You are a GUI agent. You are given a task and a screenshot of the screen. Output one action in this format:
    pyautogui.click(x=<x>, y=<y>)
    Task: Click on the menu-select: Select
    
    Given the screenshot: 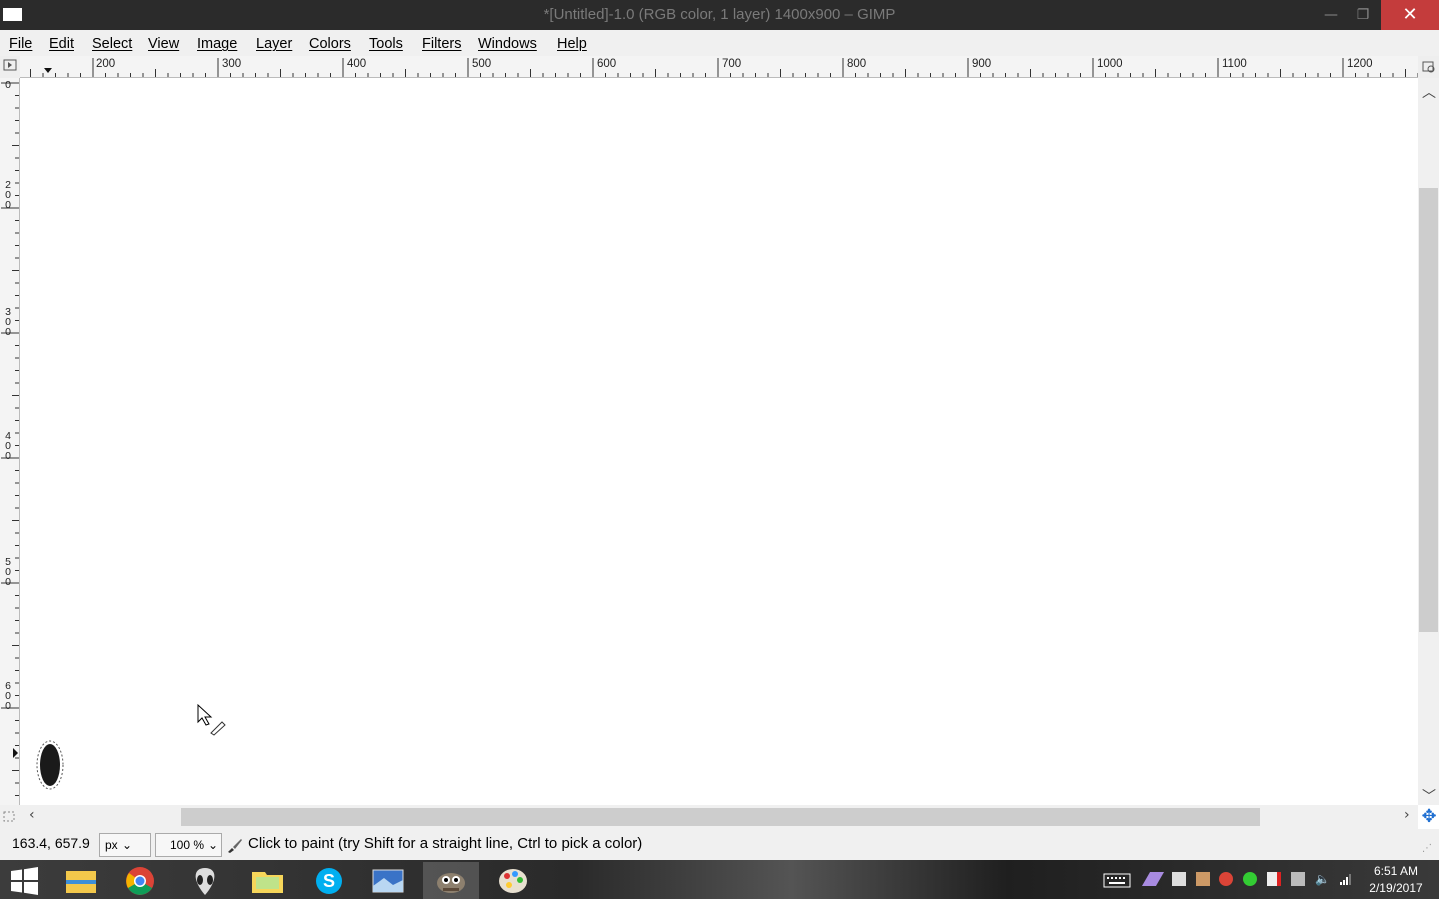 What is the action you would take?
    pyautogui.click(x=112, y=44)
    